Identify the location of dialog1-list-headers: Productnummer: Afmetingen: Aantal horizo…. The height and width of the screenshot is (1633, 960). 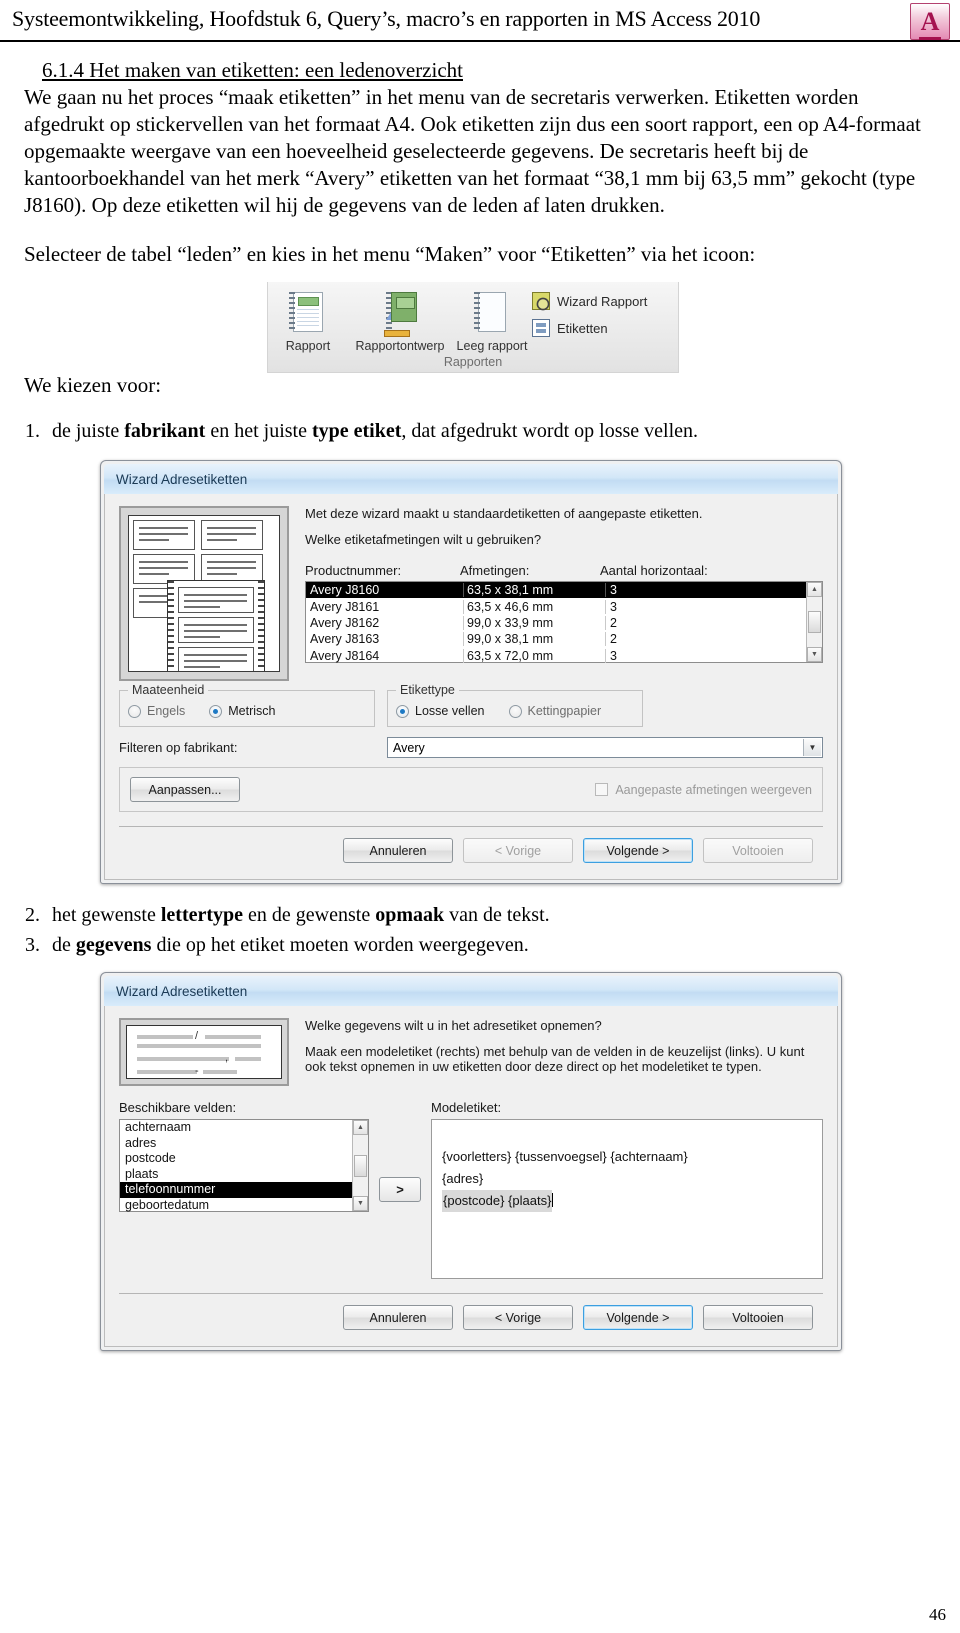
(564, 570).